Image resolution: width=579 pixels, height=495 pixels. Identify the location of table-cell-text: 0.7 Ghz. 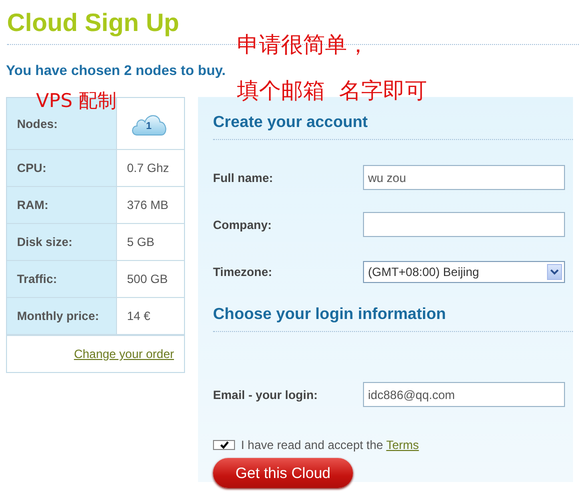
(148, 168).